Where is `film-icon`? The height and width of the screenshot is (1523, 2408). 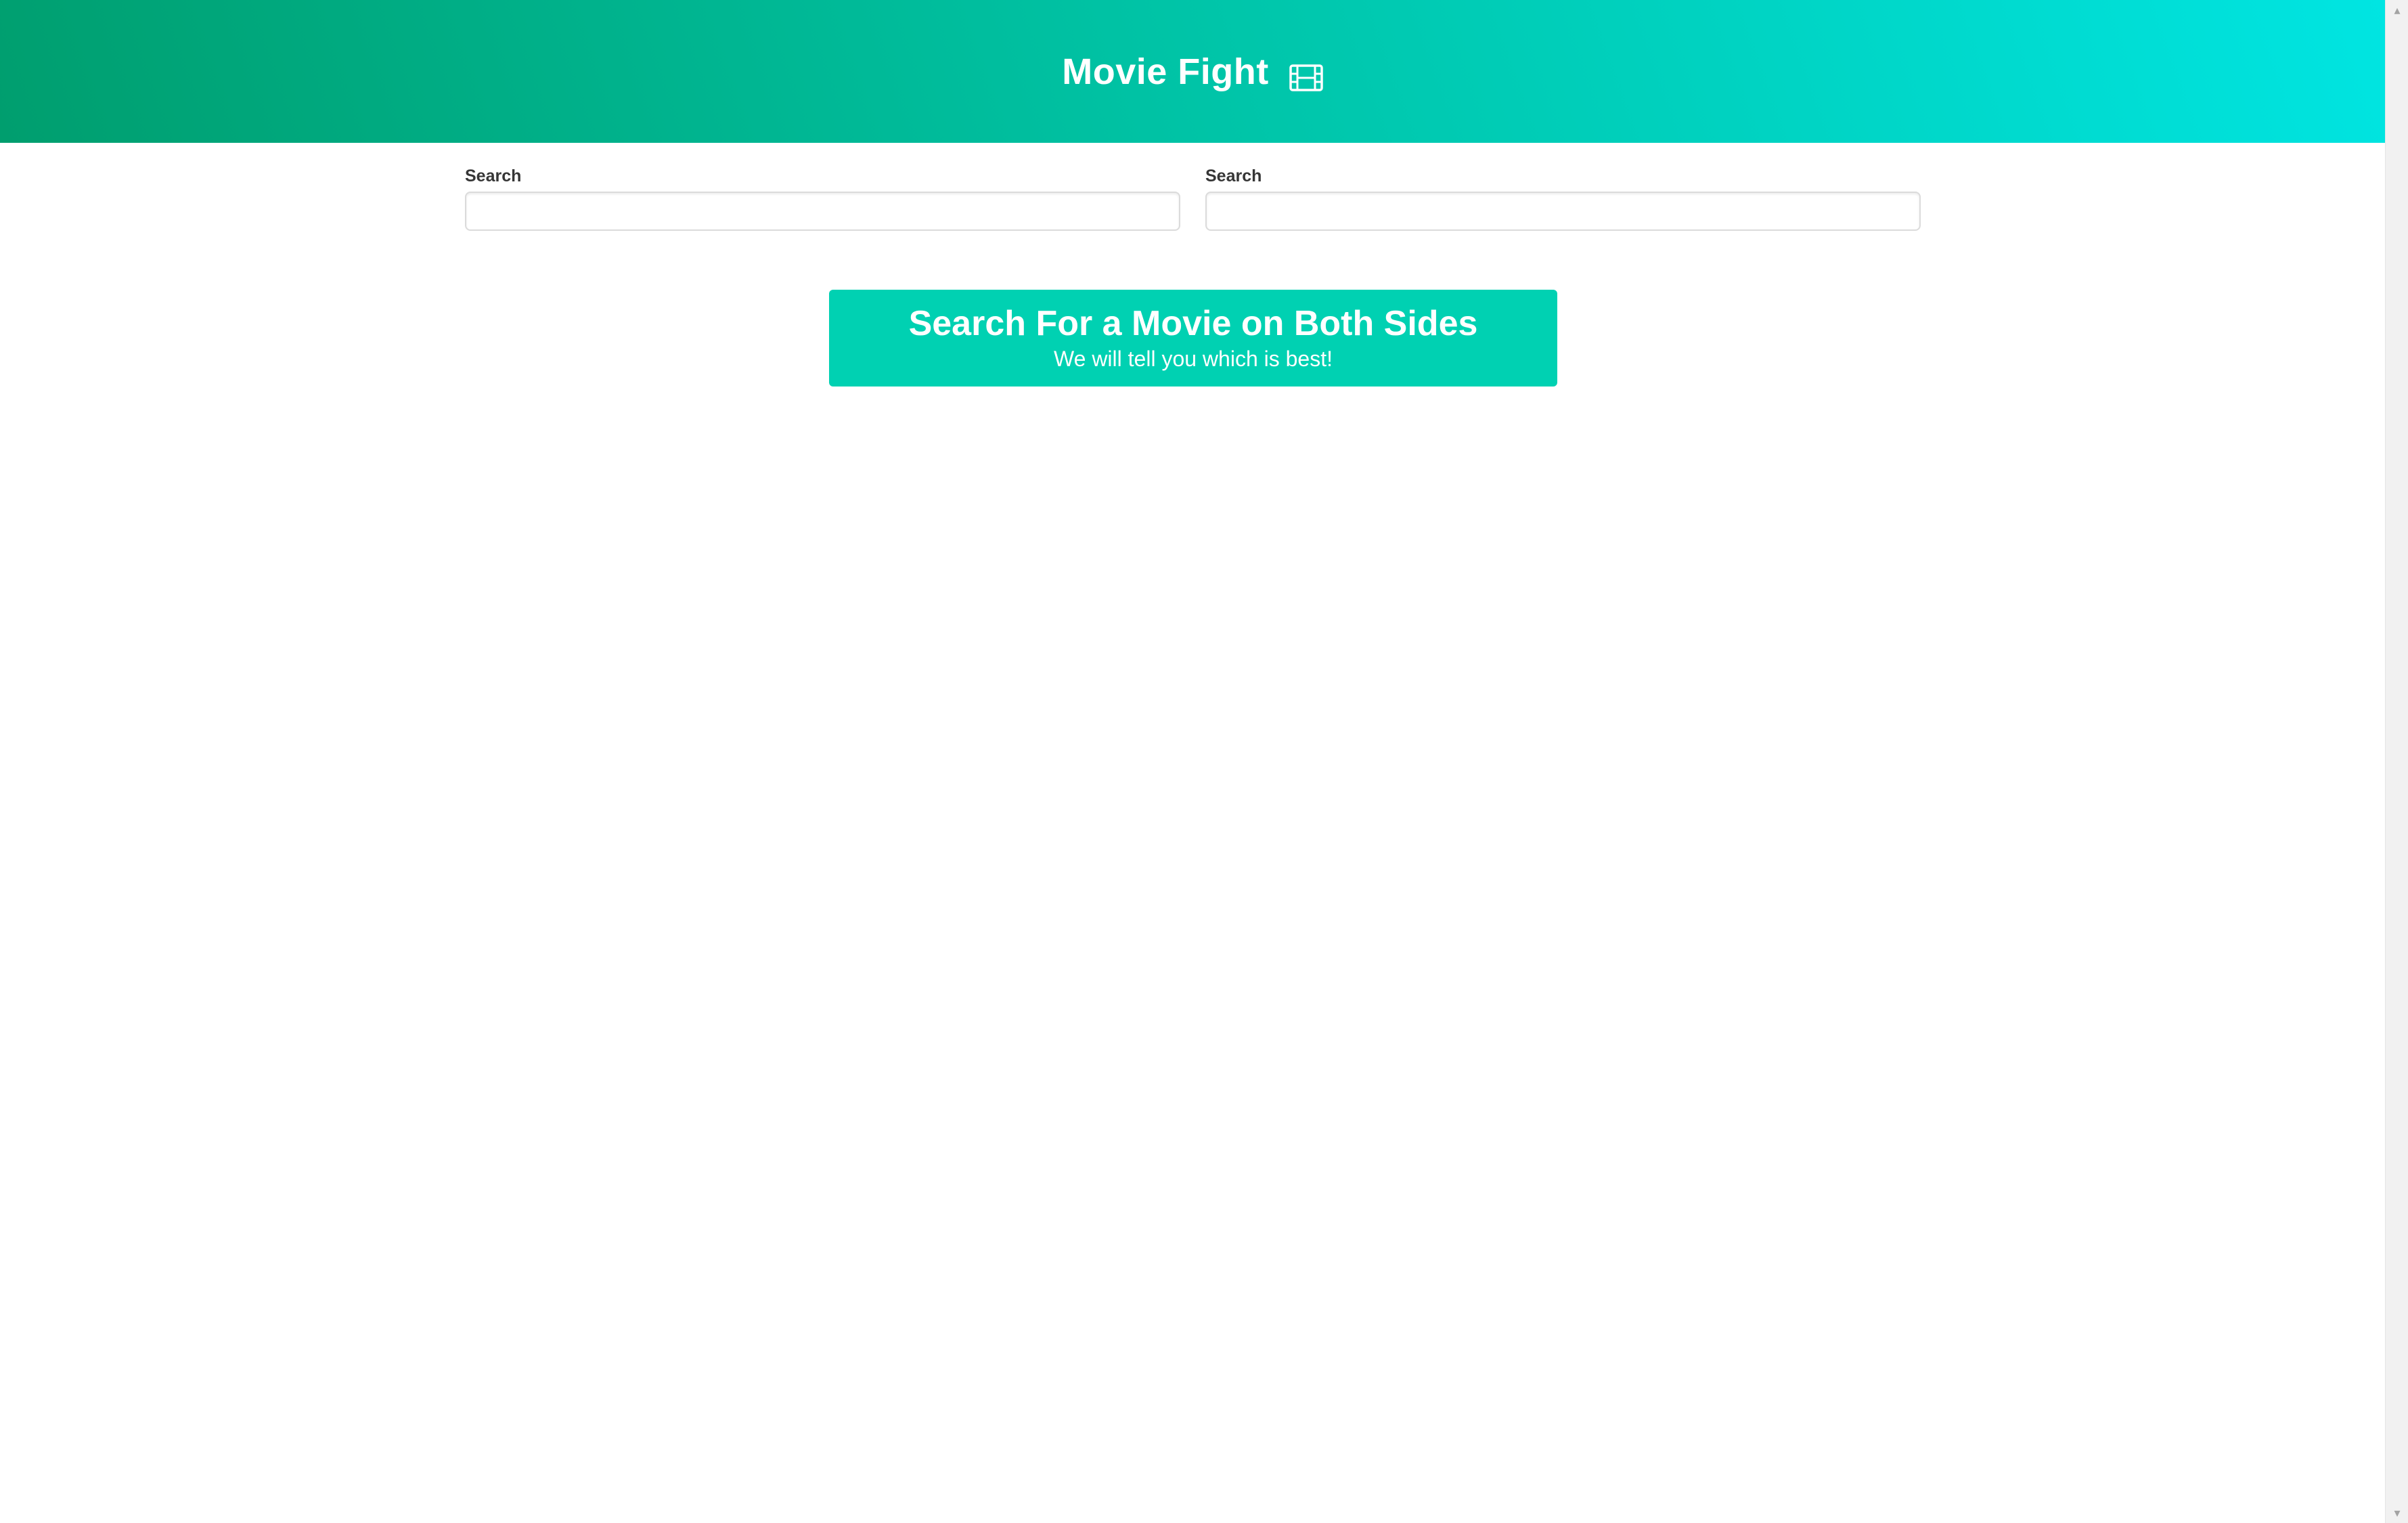 film-icon is located at coordinates (1306, 74).